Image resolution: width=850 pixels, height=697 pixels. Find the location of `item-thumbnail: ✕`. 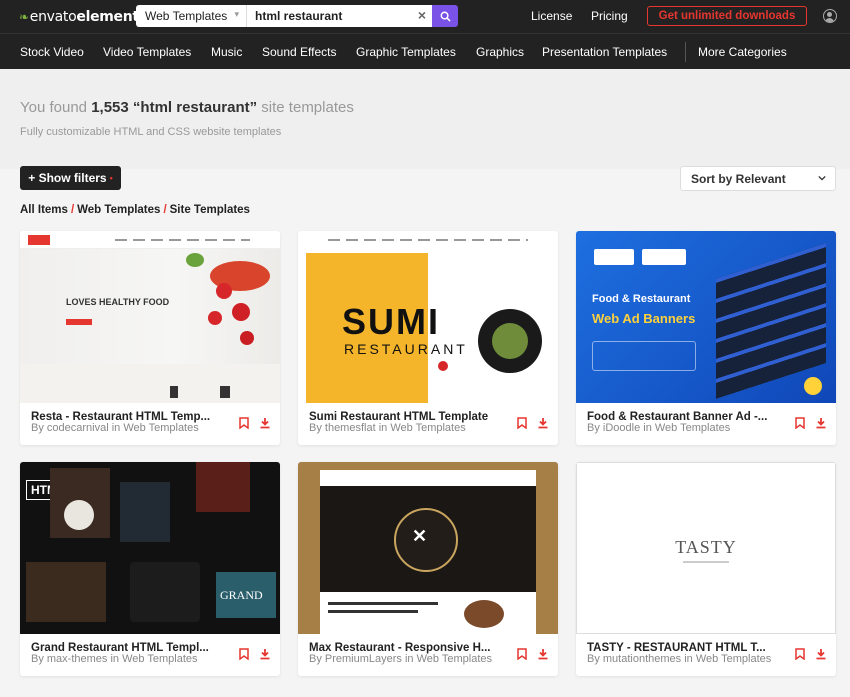

item-thumbnail: ✕ is located at coordinates (428, 548).